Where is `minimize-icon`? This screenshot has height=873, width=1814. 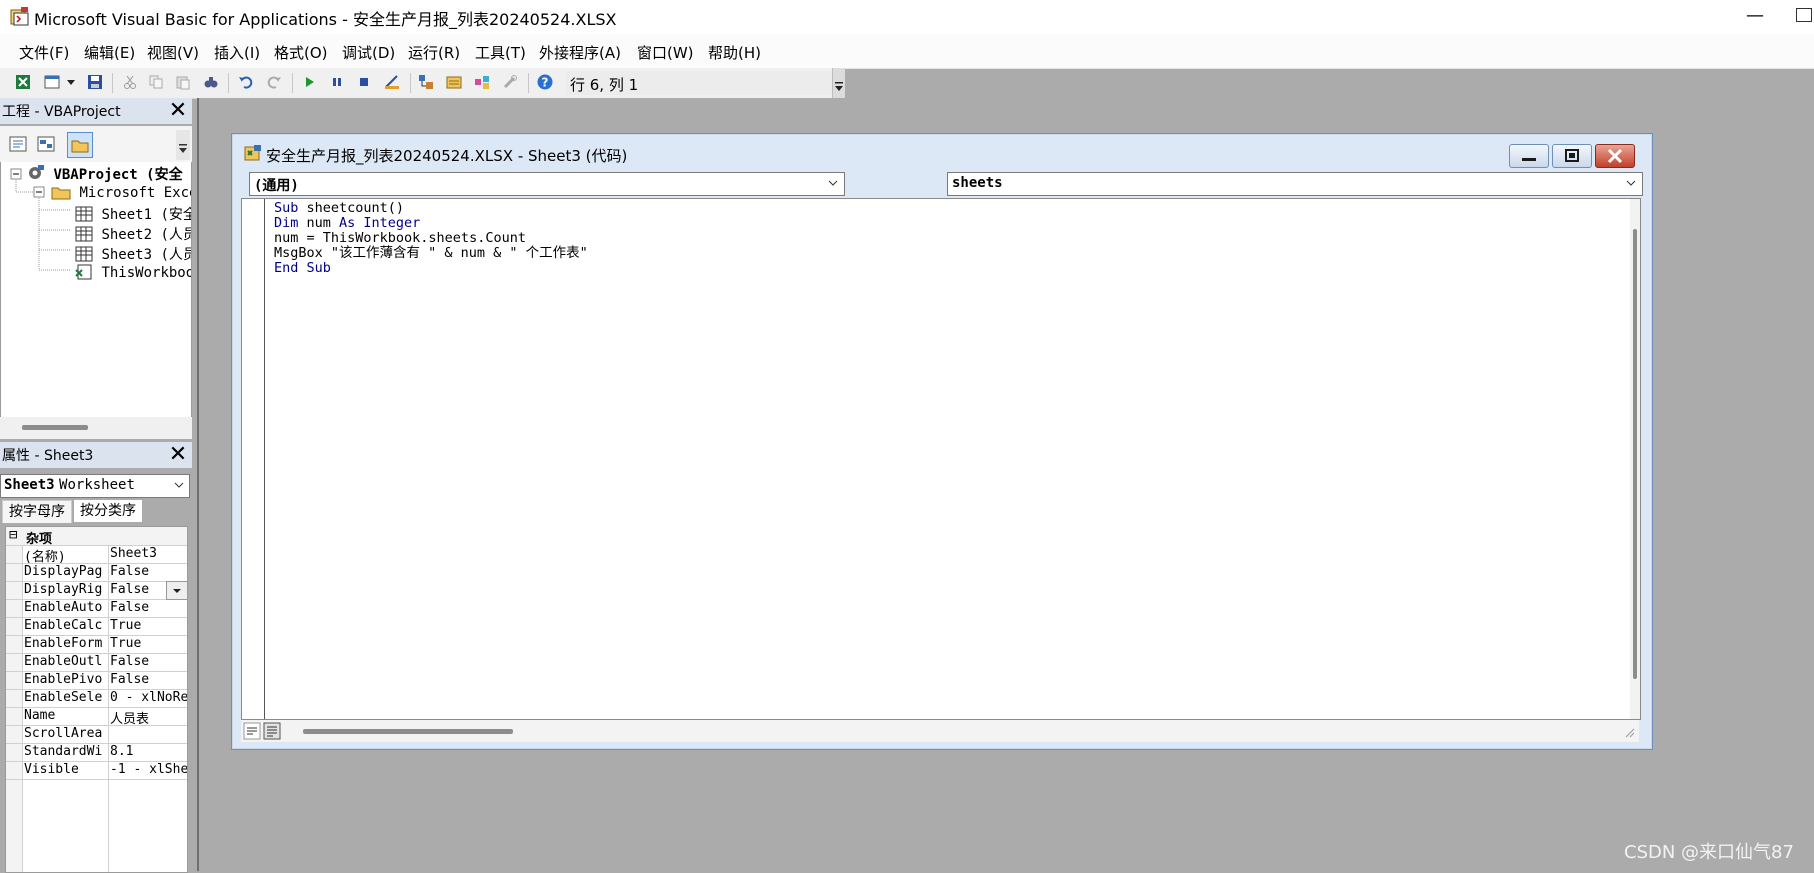 minimize-icon is located at coordinates (1529, 159).